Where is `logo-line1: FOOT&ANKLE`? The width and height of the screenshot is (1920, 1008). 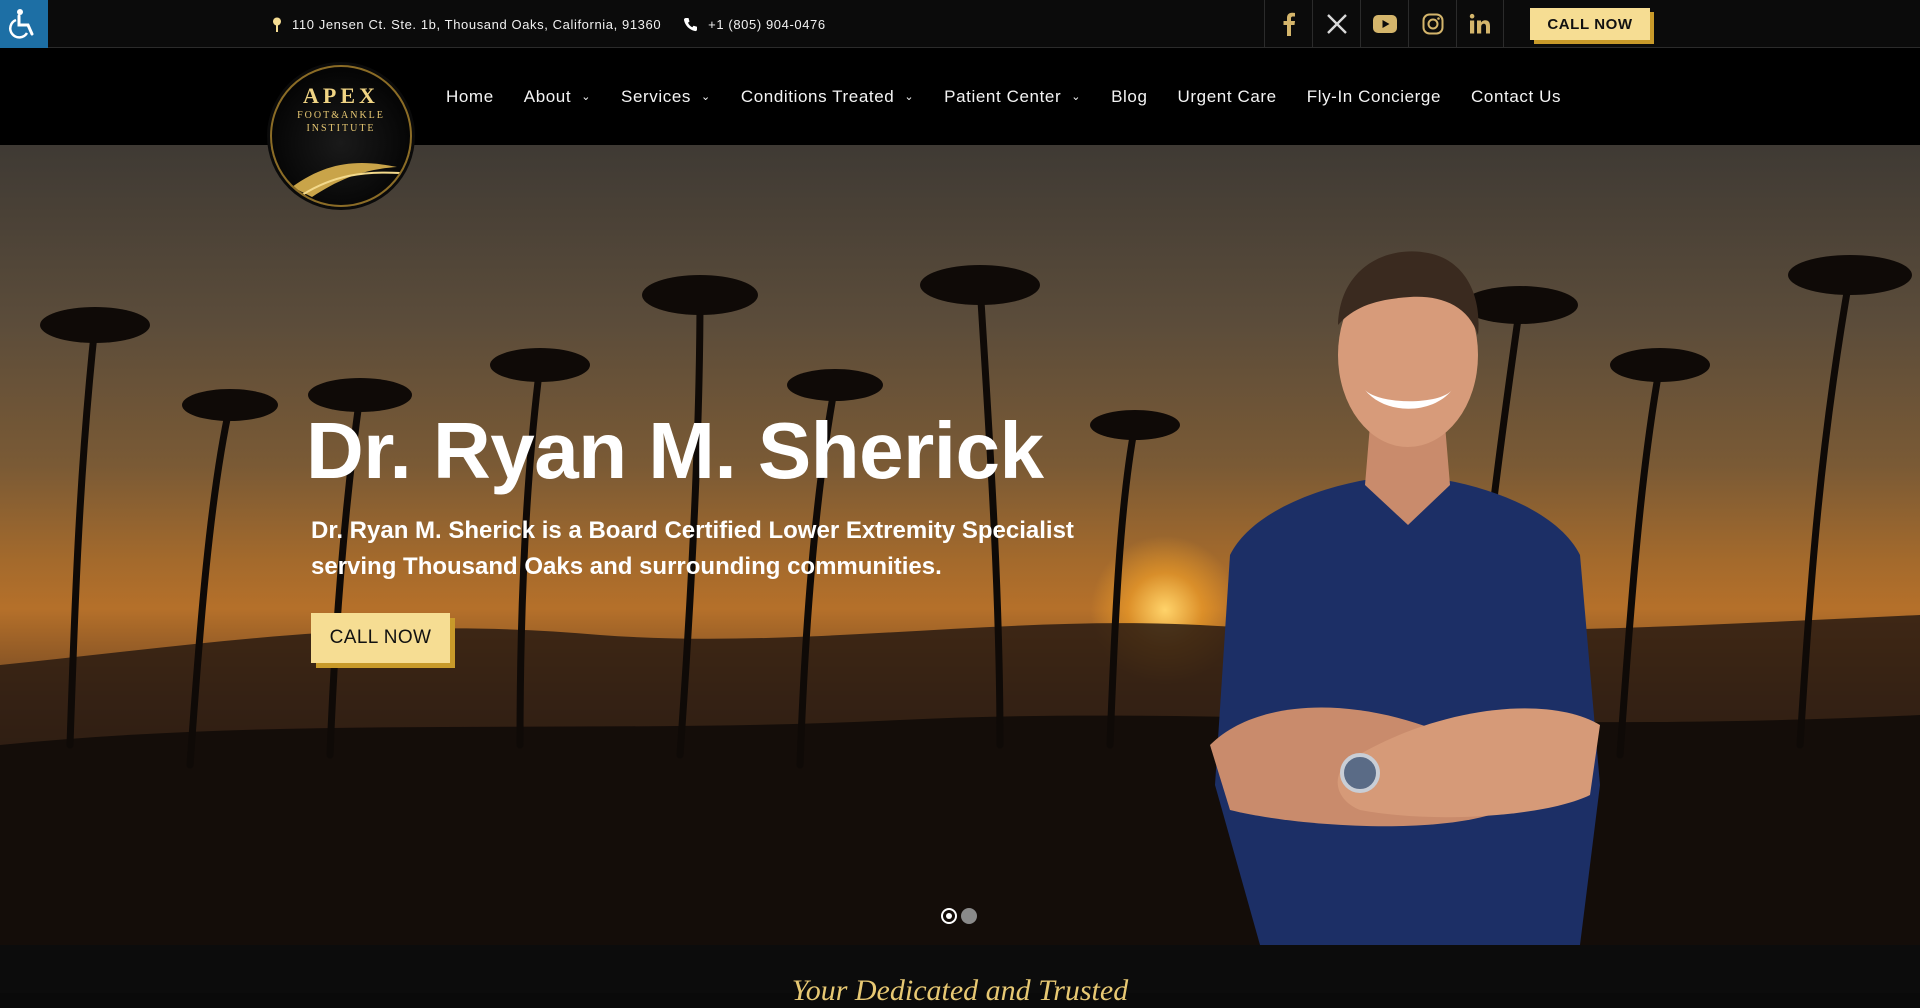
logo-line1: FOOT&ANKLE is located at coordinates (341, 115).